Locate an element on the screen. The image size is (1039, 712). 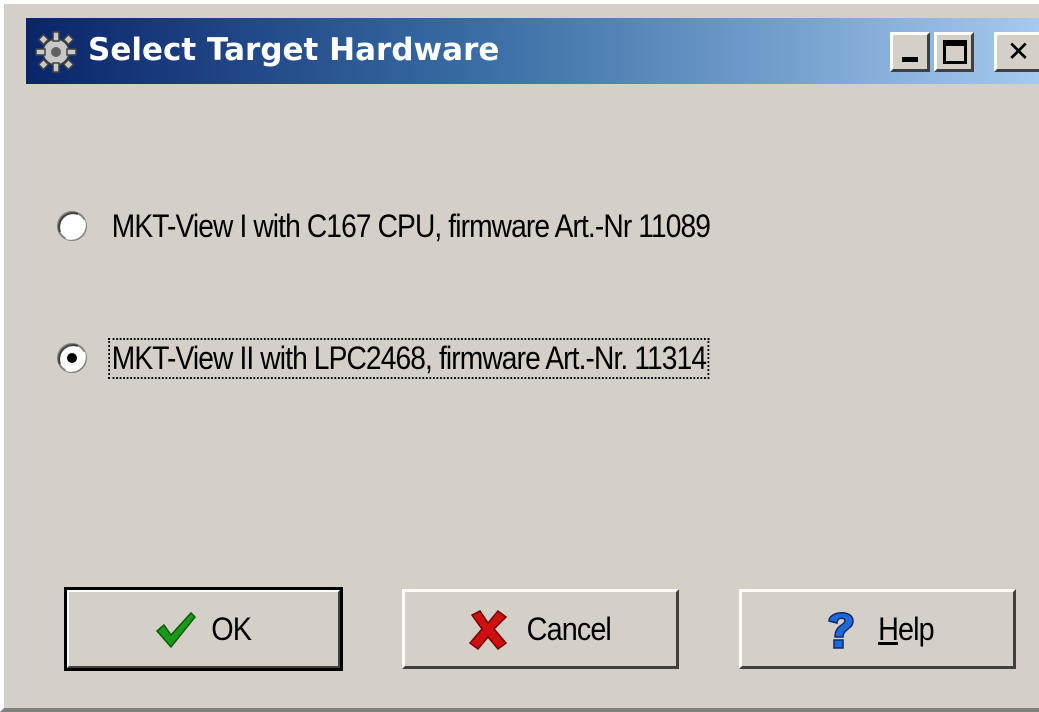
question-mark-icon is located at coordinates (840, 630).